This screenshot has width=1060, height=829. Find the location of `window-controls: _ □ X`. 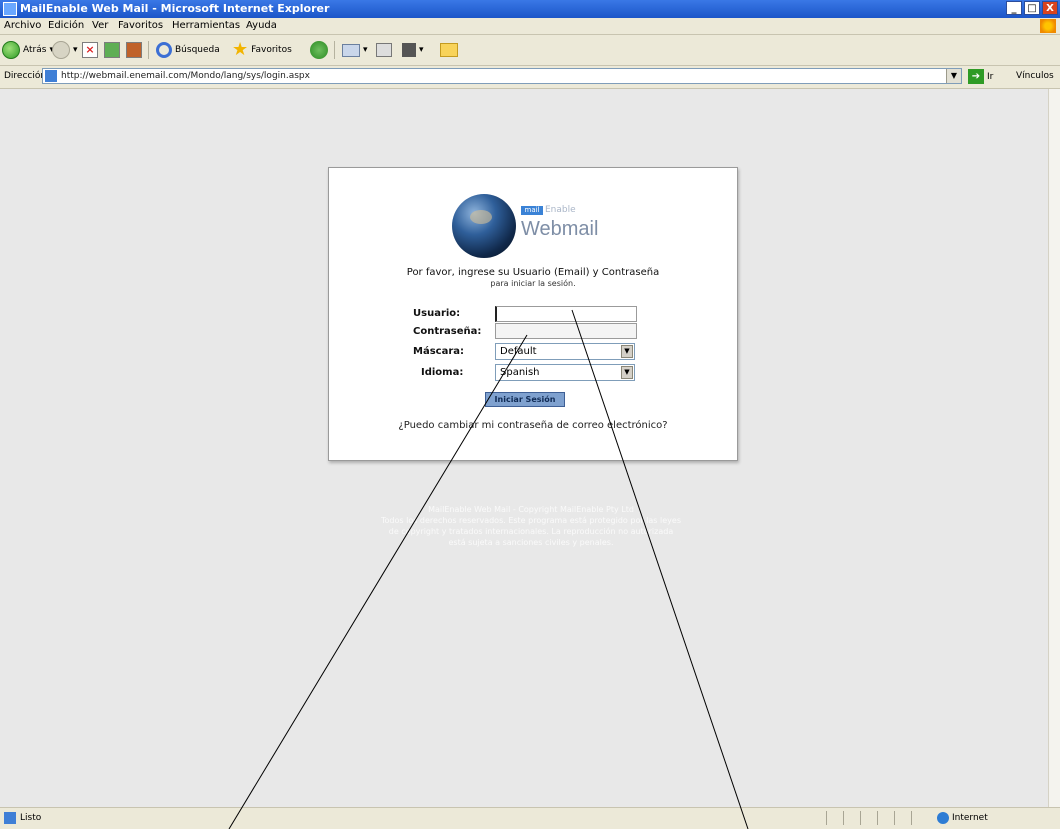

window-controls: _ □ X is located at coordinates (1032, 8).